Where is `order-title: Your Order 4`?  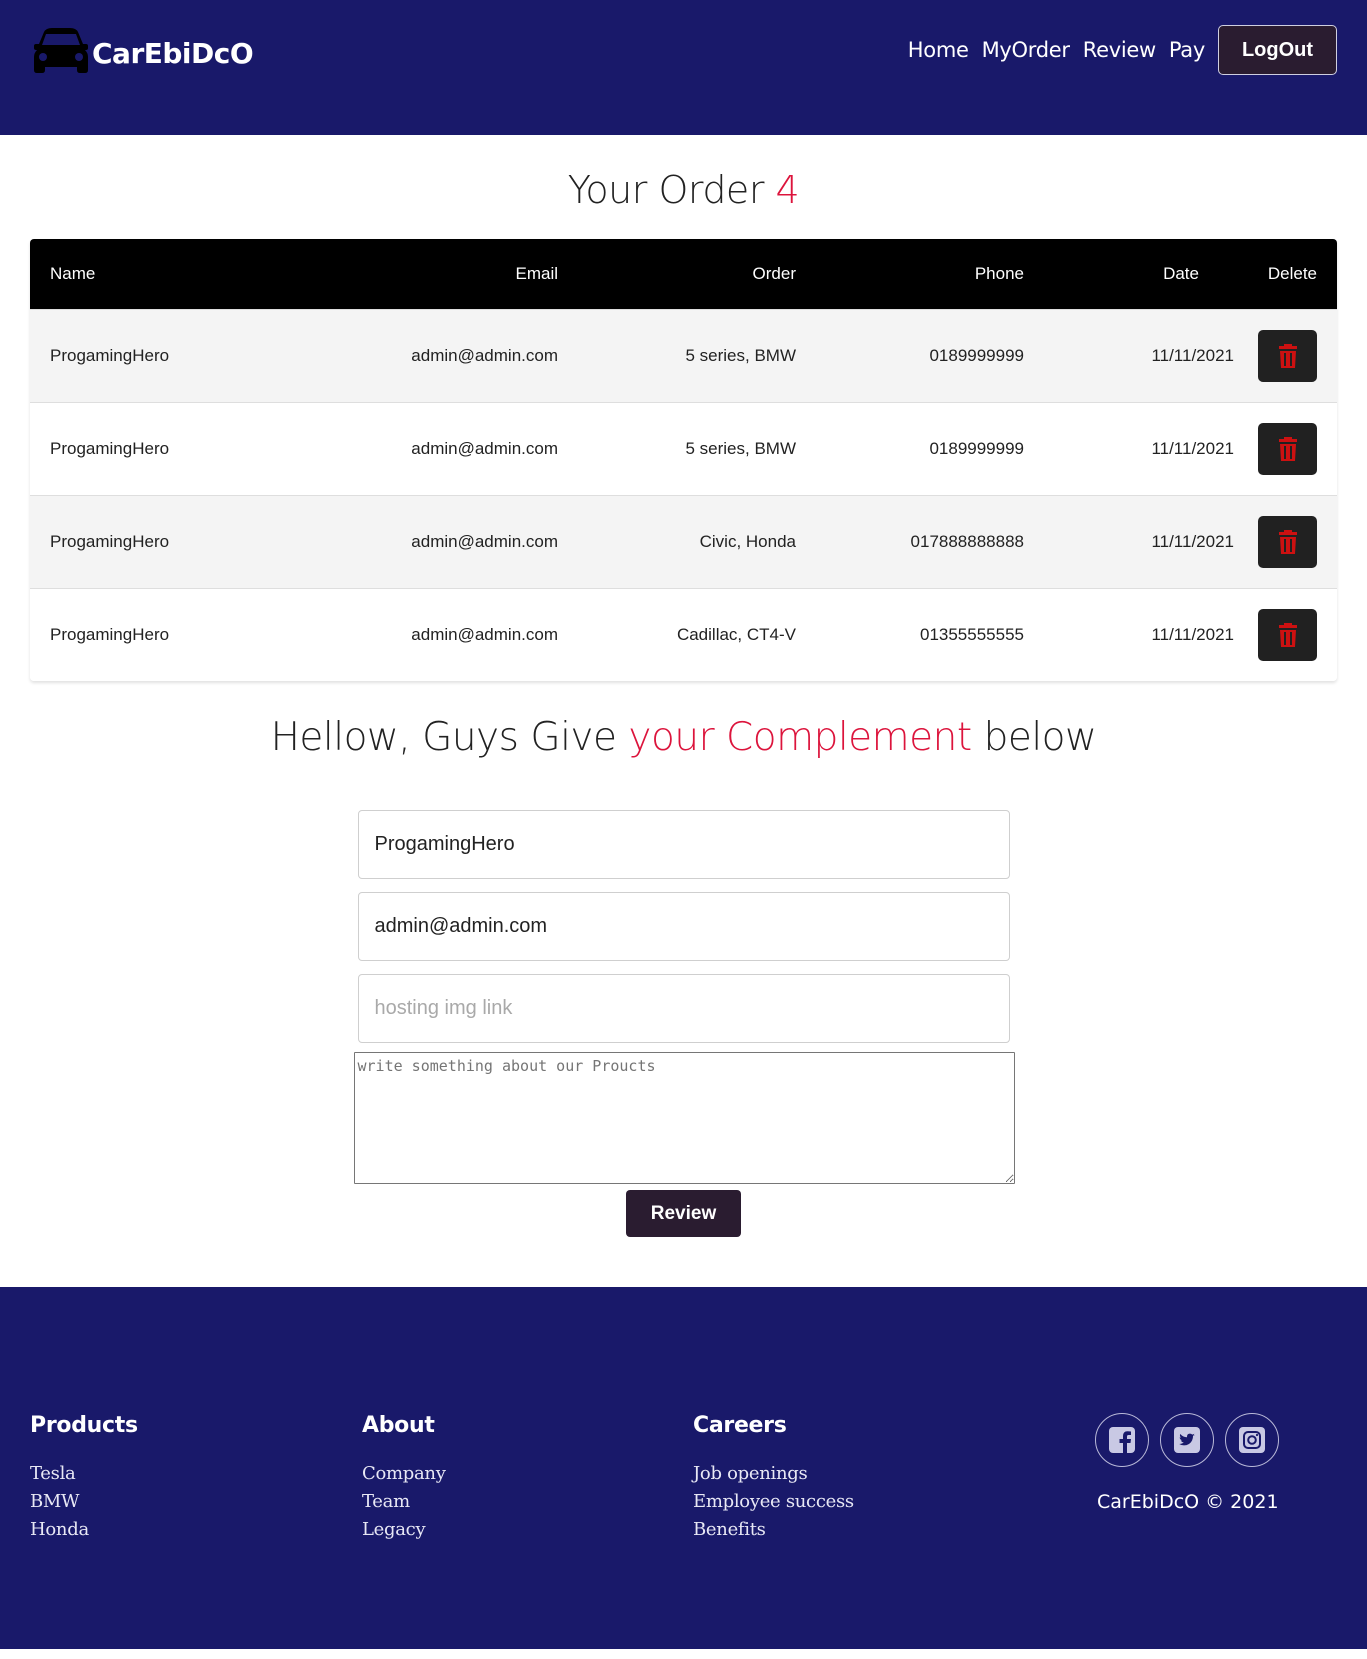 order-title: Your Order 4 is located at coordinates (683, 190).